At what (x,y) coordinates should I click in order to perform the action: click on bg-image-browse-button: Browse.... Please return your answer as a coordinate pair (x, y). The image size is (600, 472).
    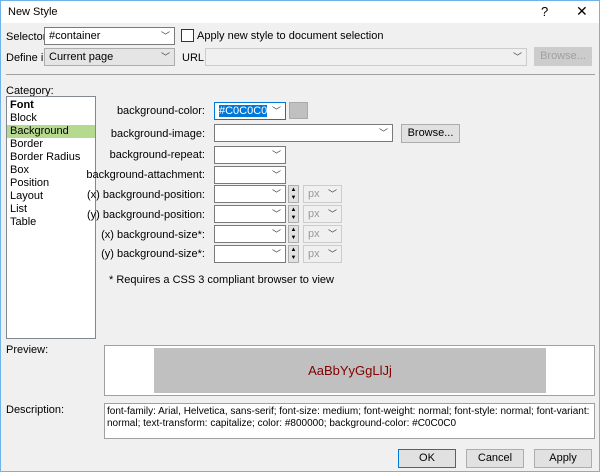
    Looking at the image, I should click on (430, 133).